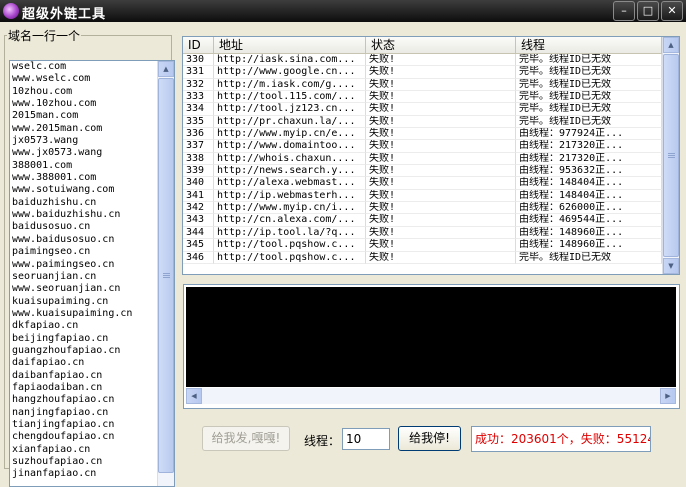 This screenshot has height=487, width=686. Describe the element at coordinates (51, 227) in the screenshot. I see `domain-line: baidusosuo.cn` at that location.